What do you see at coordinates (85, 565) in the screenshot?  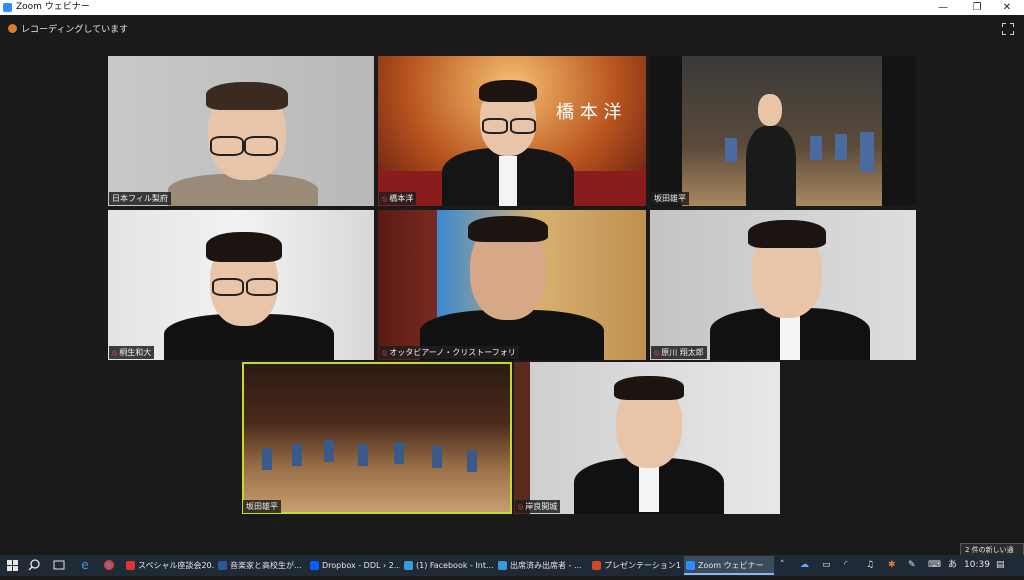 I see `edge-icon: e` at bounding box center [85, 565].